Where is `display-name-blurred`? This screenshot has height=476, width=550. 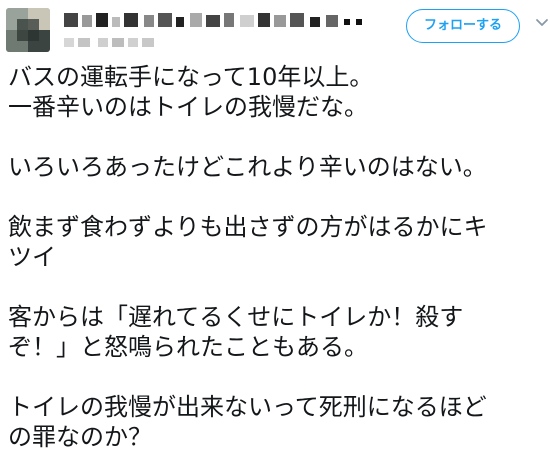
display-name-blurred is located at coordinates (214, 20).